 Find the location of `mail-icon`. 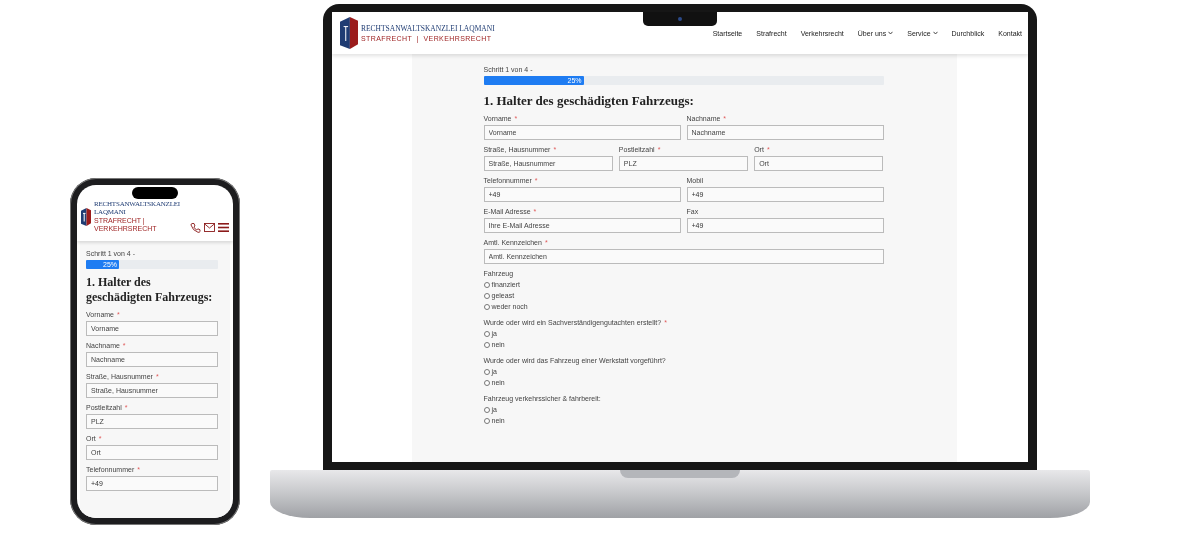

mail-icon is located at coordinates (209, 227).